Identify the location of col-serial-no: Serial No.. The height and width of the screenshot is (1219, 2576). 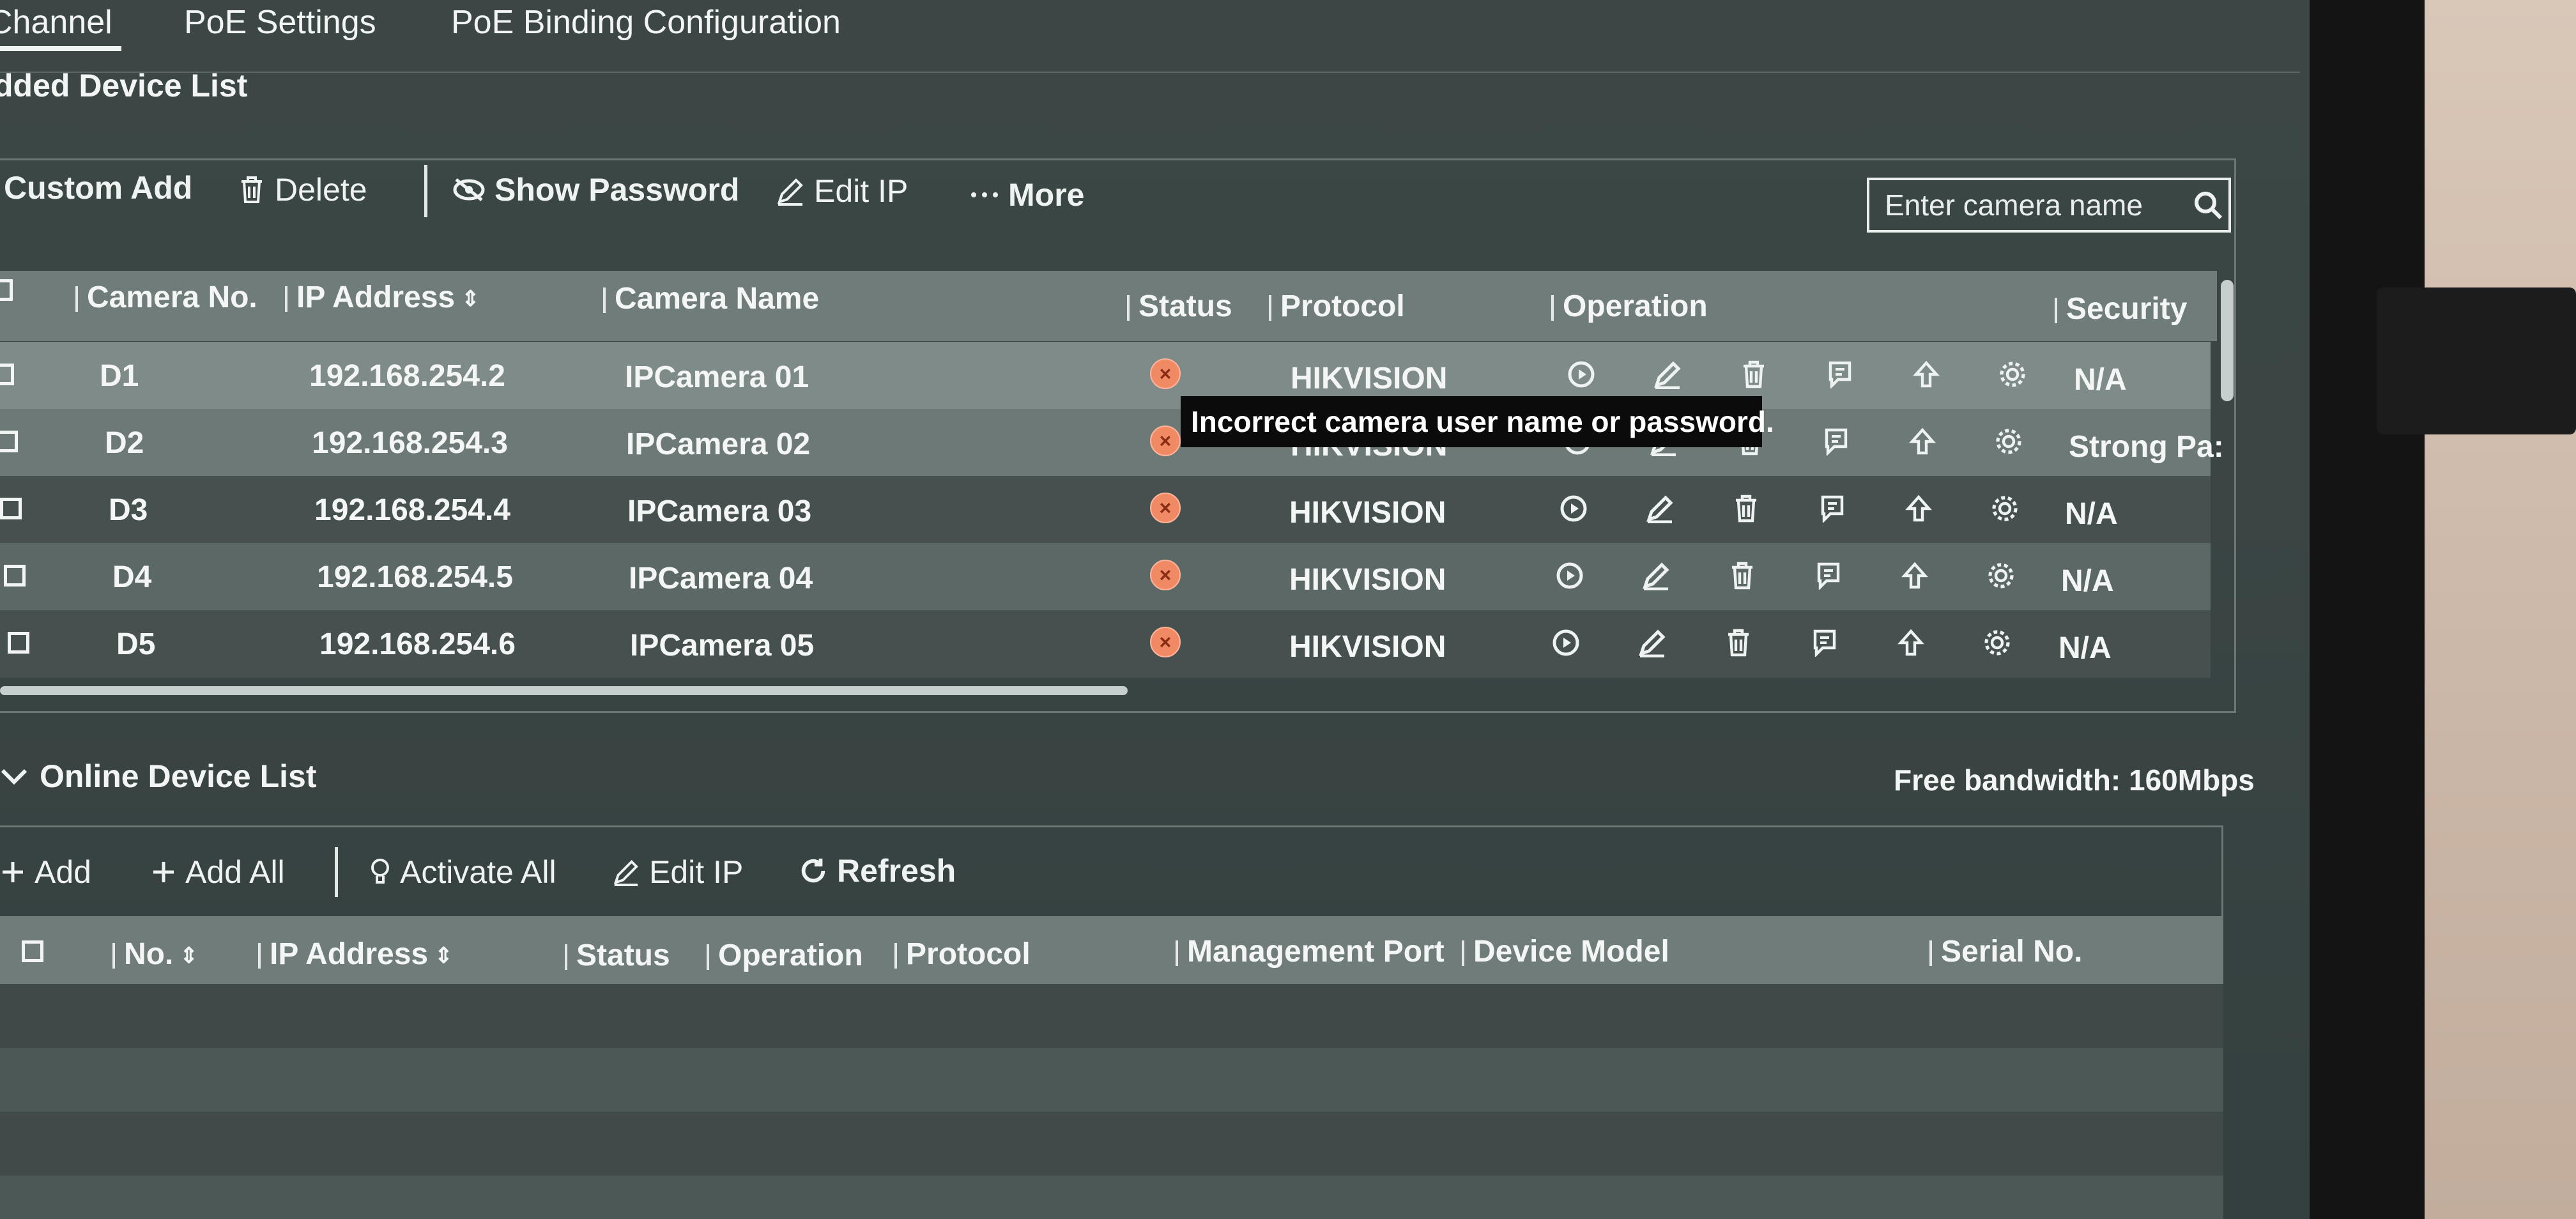
(2005, 951).